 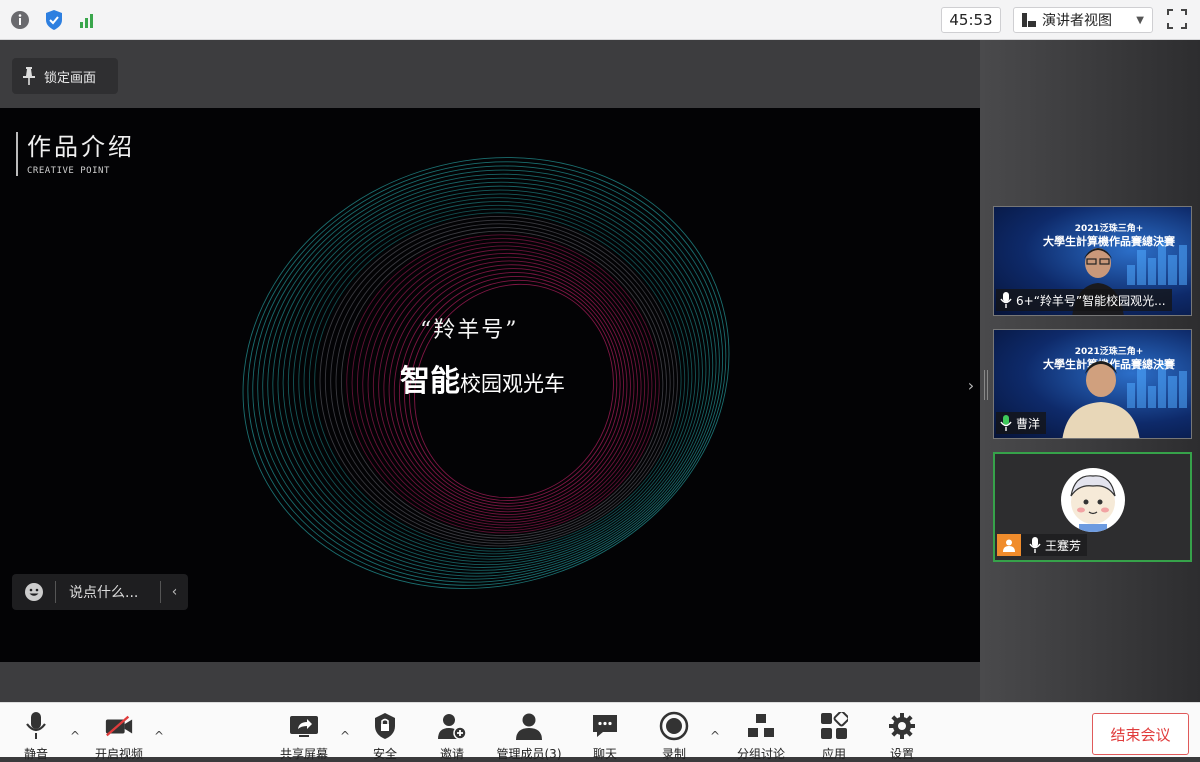 I want to click on settings-button: 设置, so click(x=902, y=736).